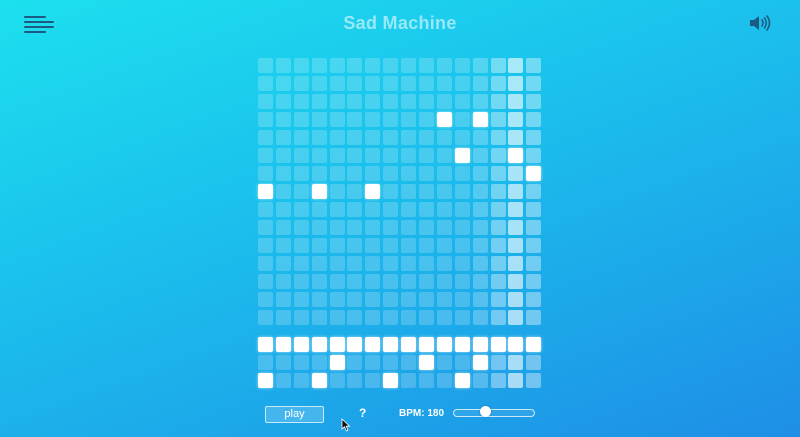  I want to click on speaker-volume-icon, so click(760, 23).